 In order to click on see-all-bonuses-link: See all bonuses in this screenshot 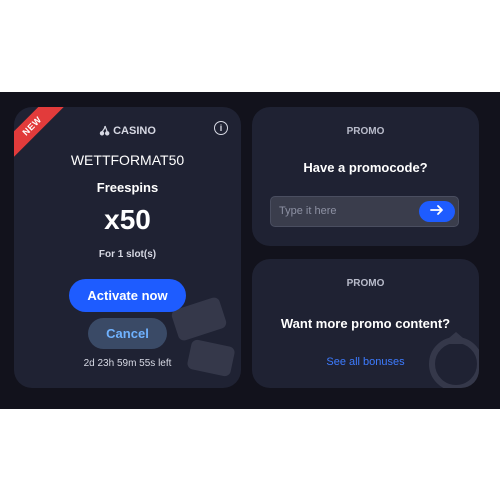, I will do `click(365, 362)`.